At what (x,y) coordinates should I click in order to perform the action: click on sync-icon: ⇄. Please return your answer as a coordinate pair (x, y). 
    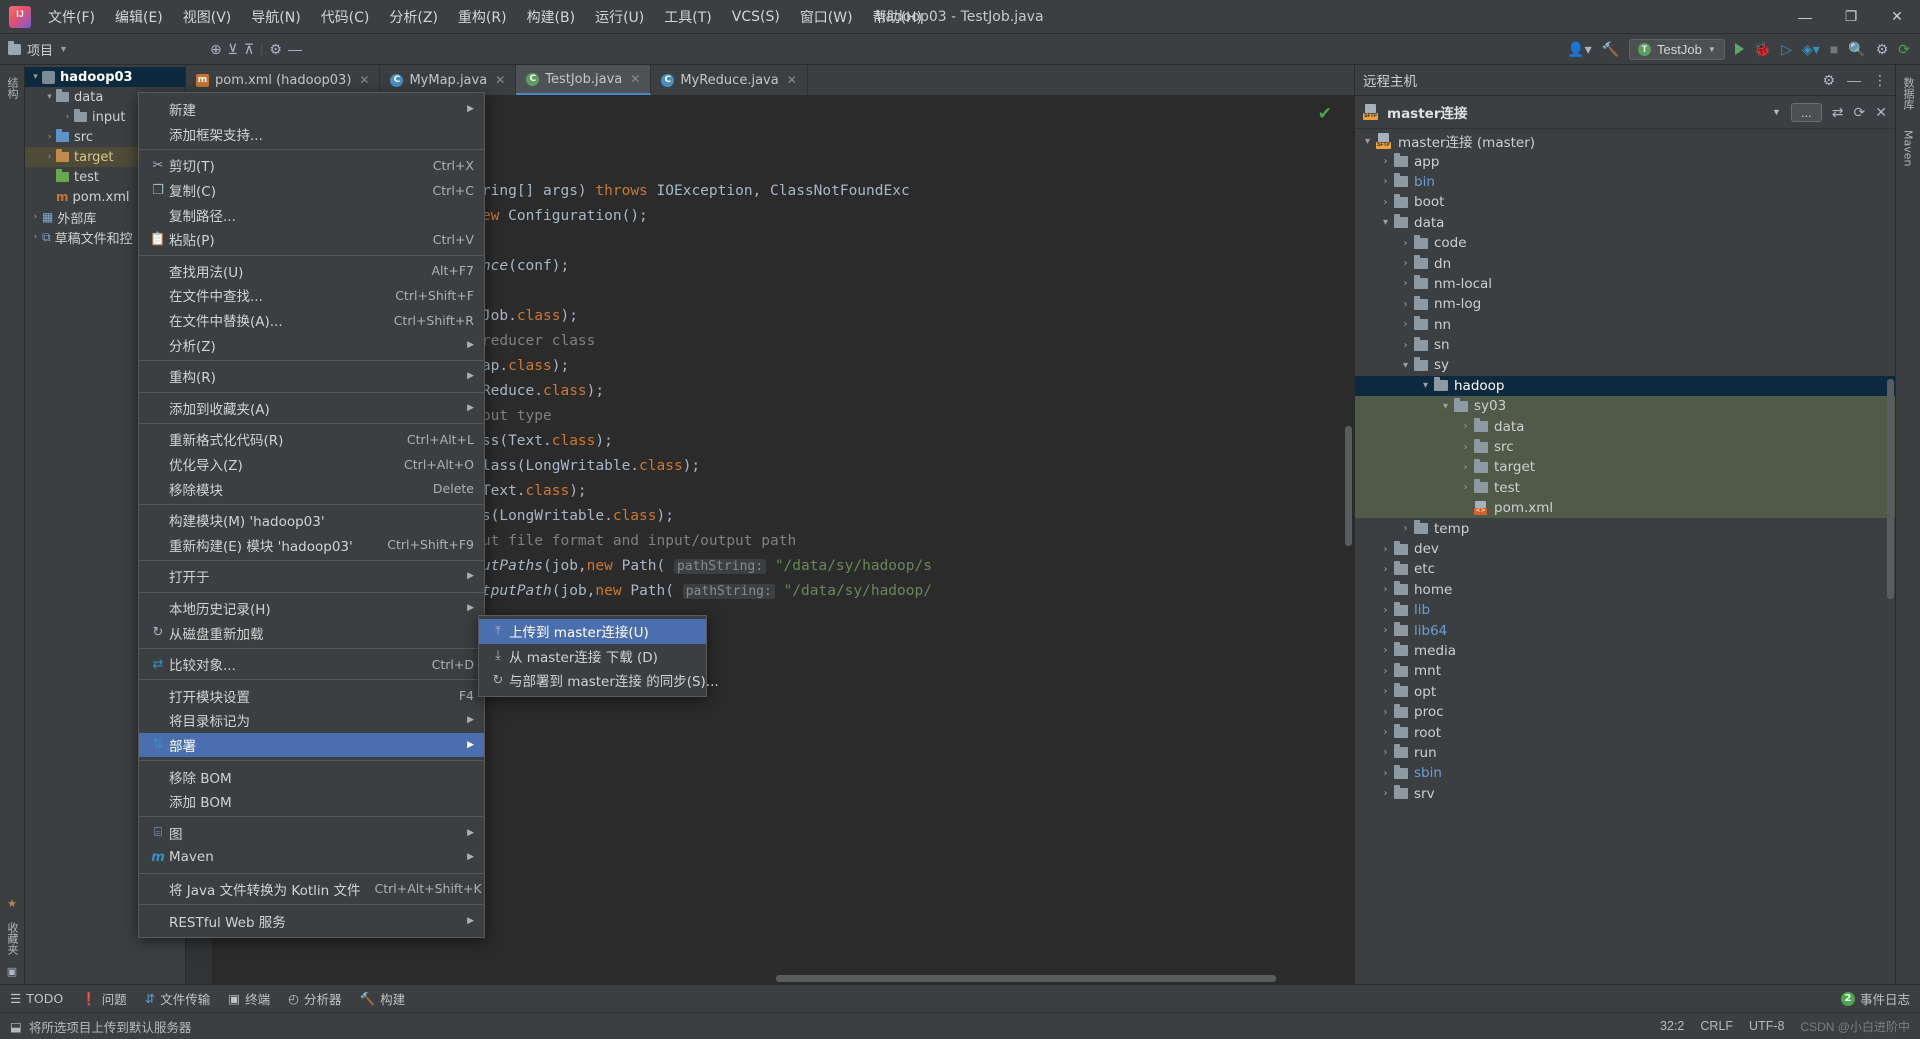
    Looking at the image, I should click on (1838, 112).